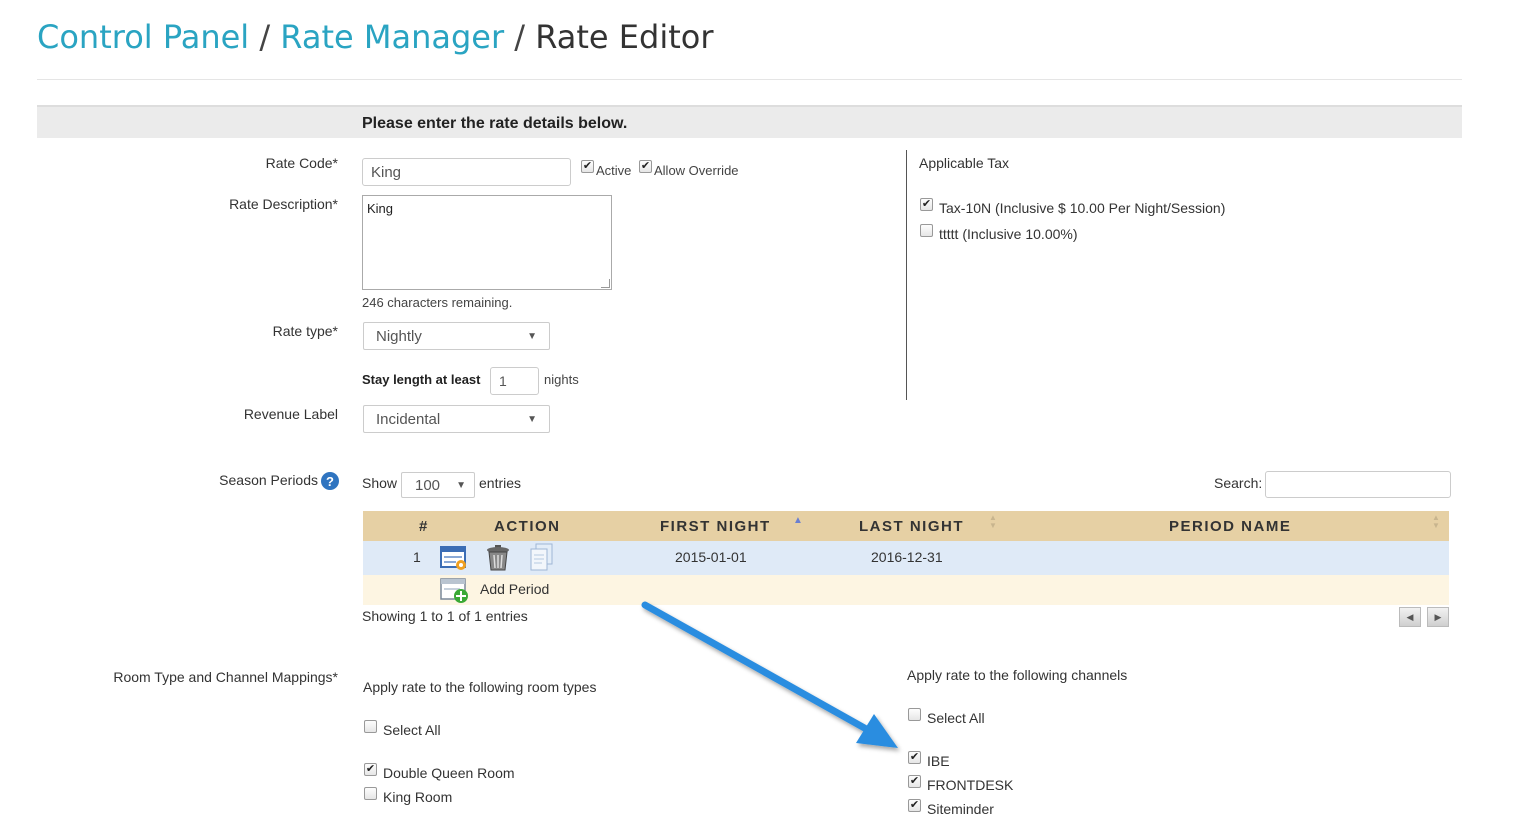 The image size is (1517, 836). Describe the element at coordinates (412, 730) in the screenshot. I see `rooms-select-all-label: Select All` at that location.